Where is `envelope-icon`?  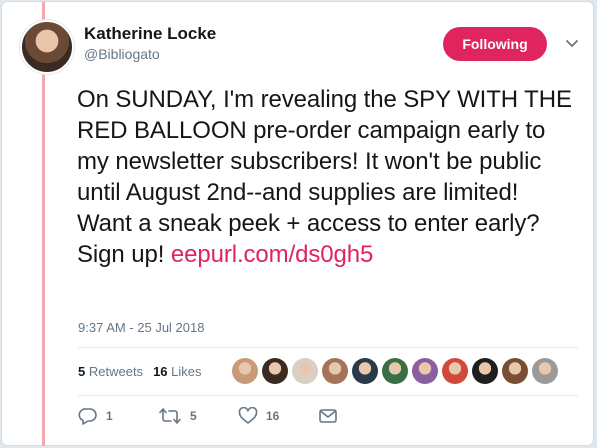
envelope-icon is located at coordinates (328, 416).